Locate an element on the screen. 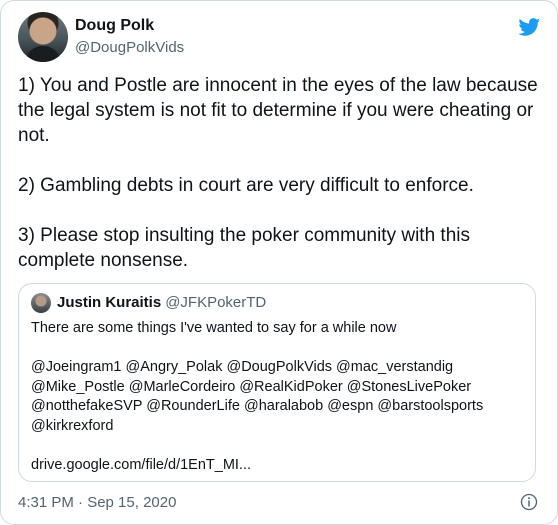 The image size is (558, 525). author-name: Doug Polk is located at coordinates (129, 26).